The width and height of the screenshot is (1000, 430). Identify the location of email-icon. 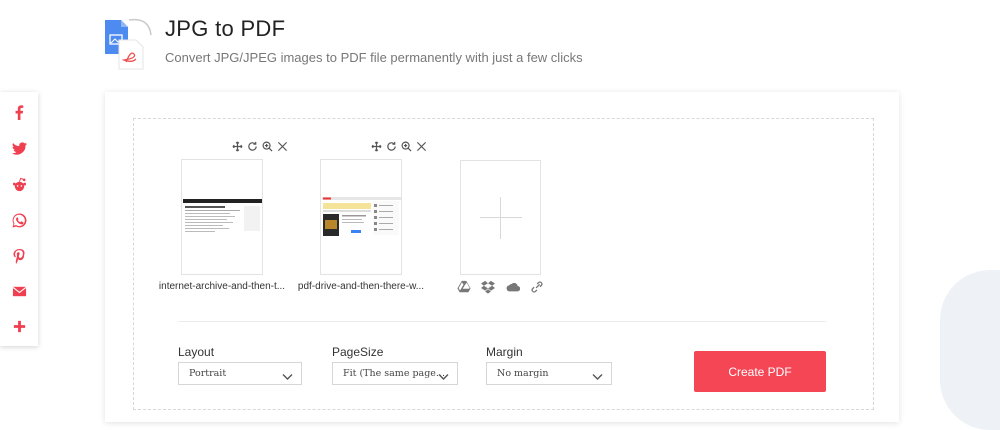
(19, 291).